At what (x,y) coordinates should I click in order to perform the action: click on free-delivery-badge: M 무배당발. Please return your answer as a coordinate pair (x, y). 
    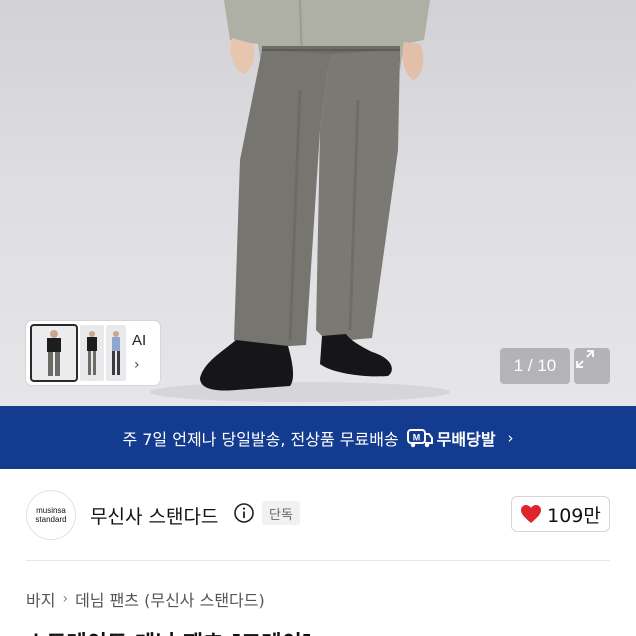
    Looking at the image, I should click on (451, 438).